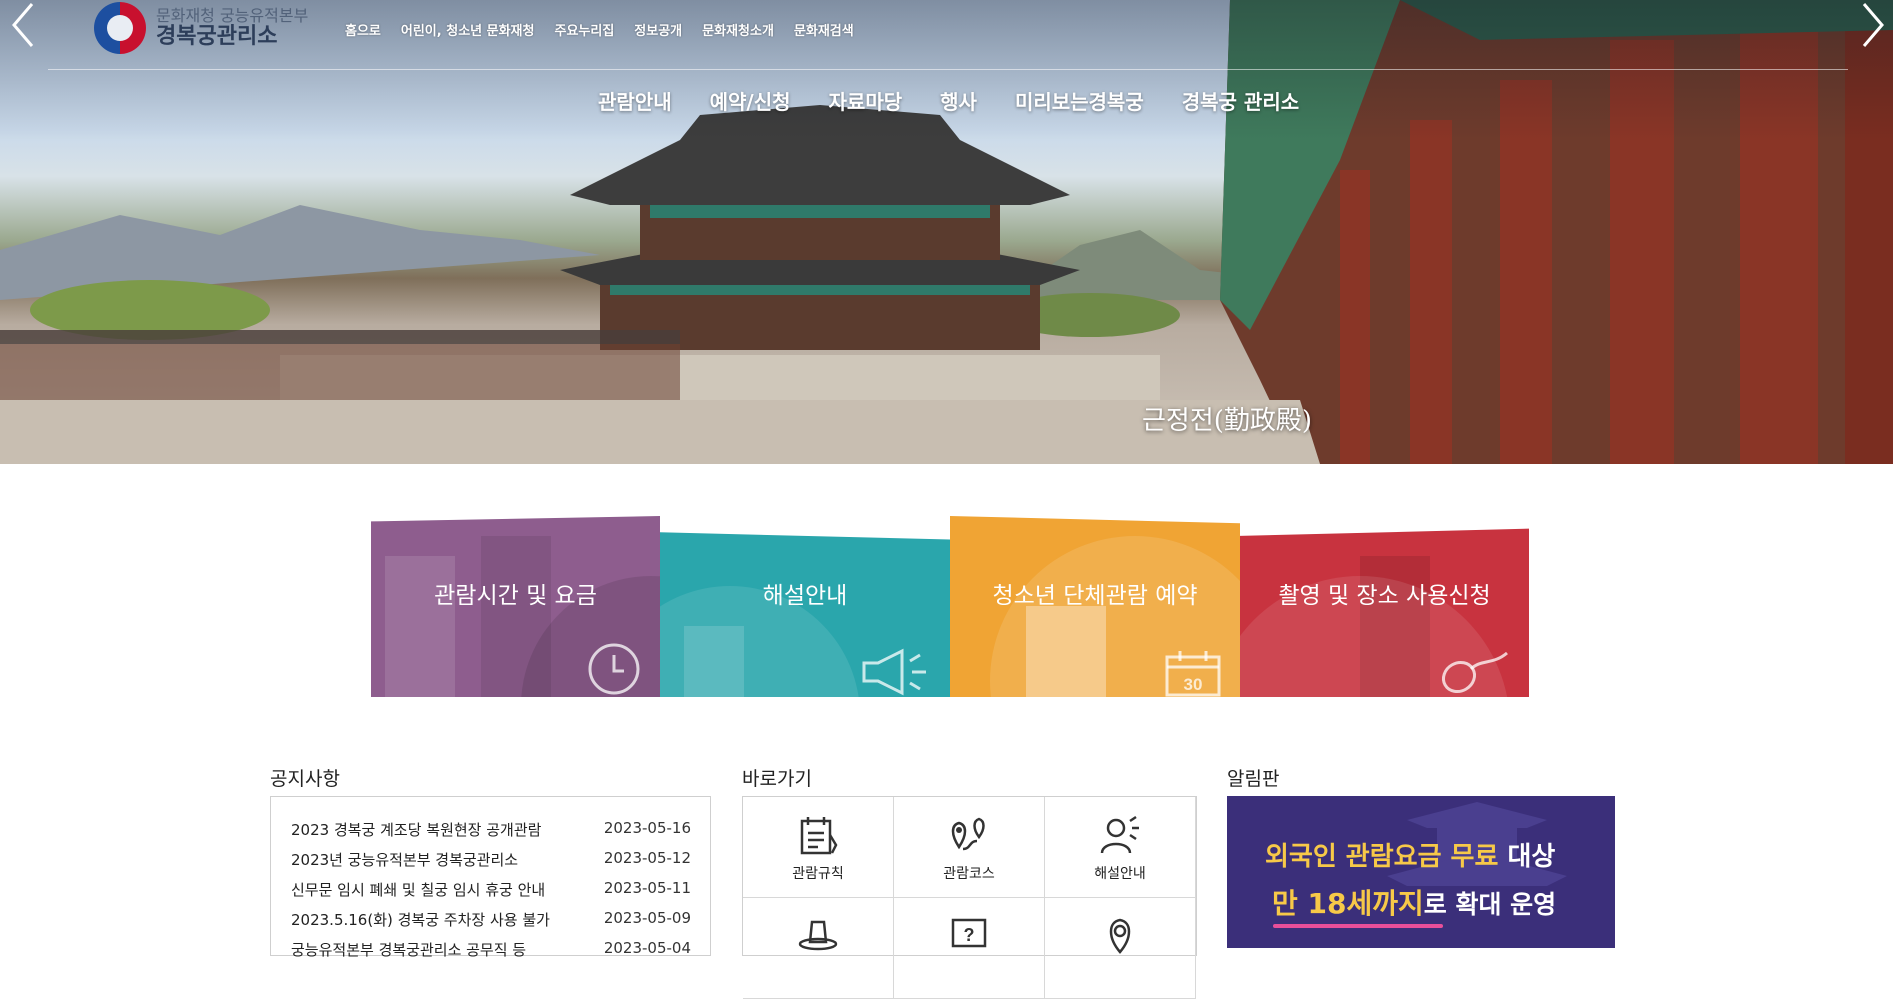 This screenshot has width=1893, height=999. What do you see at coordinates (1490, 904) in the screenshot?
I see `banner-line-2-rest: 로 확대 운영` at bounding box center [1490, 904].